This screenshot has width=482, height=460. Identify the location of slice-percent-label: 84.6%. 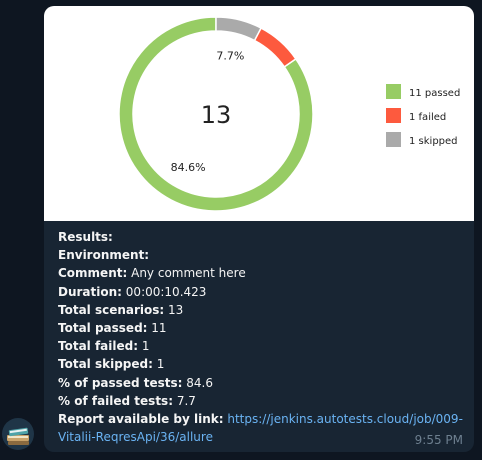
(188, 167).